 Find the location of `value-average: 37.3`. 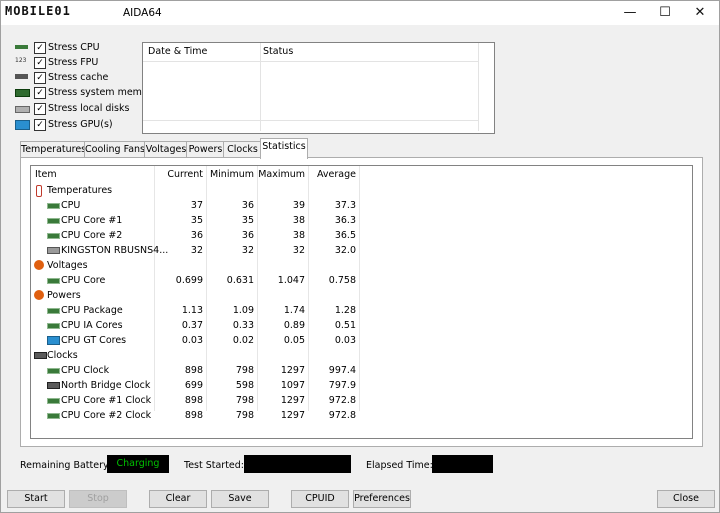

value-average: 37.3 is located at coordinates (345, 205).